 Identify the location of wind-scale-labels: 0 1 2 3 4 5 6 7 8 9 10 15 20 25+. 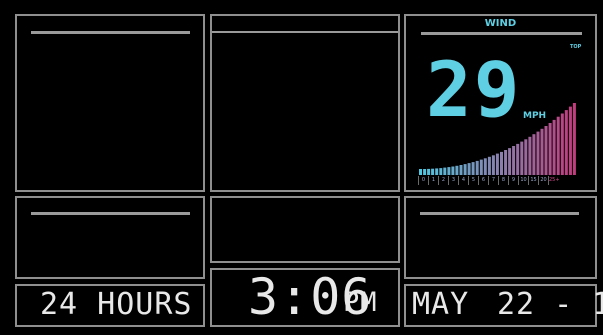
(489, 180).